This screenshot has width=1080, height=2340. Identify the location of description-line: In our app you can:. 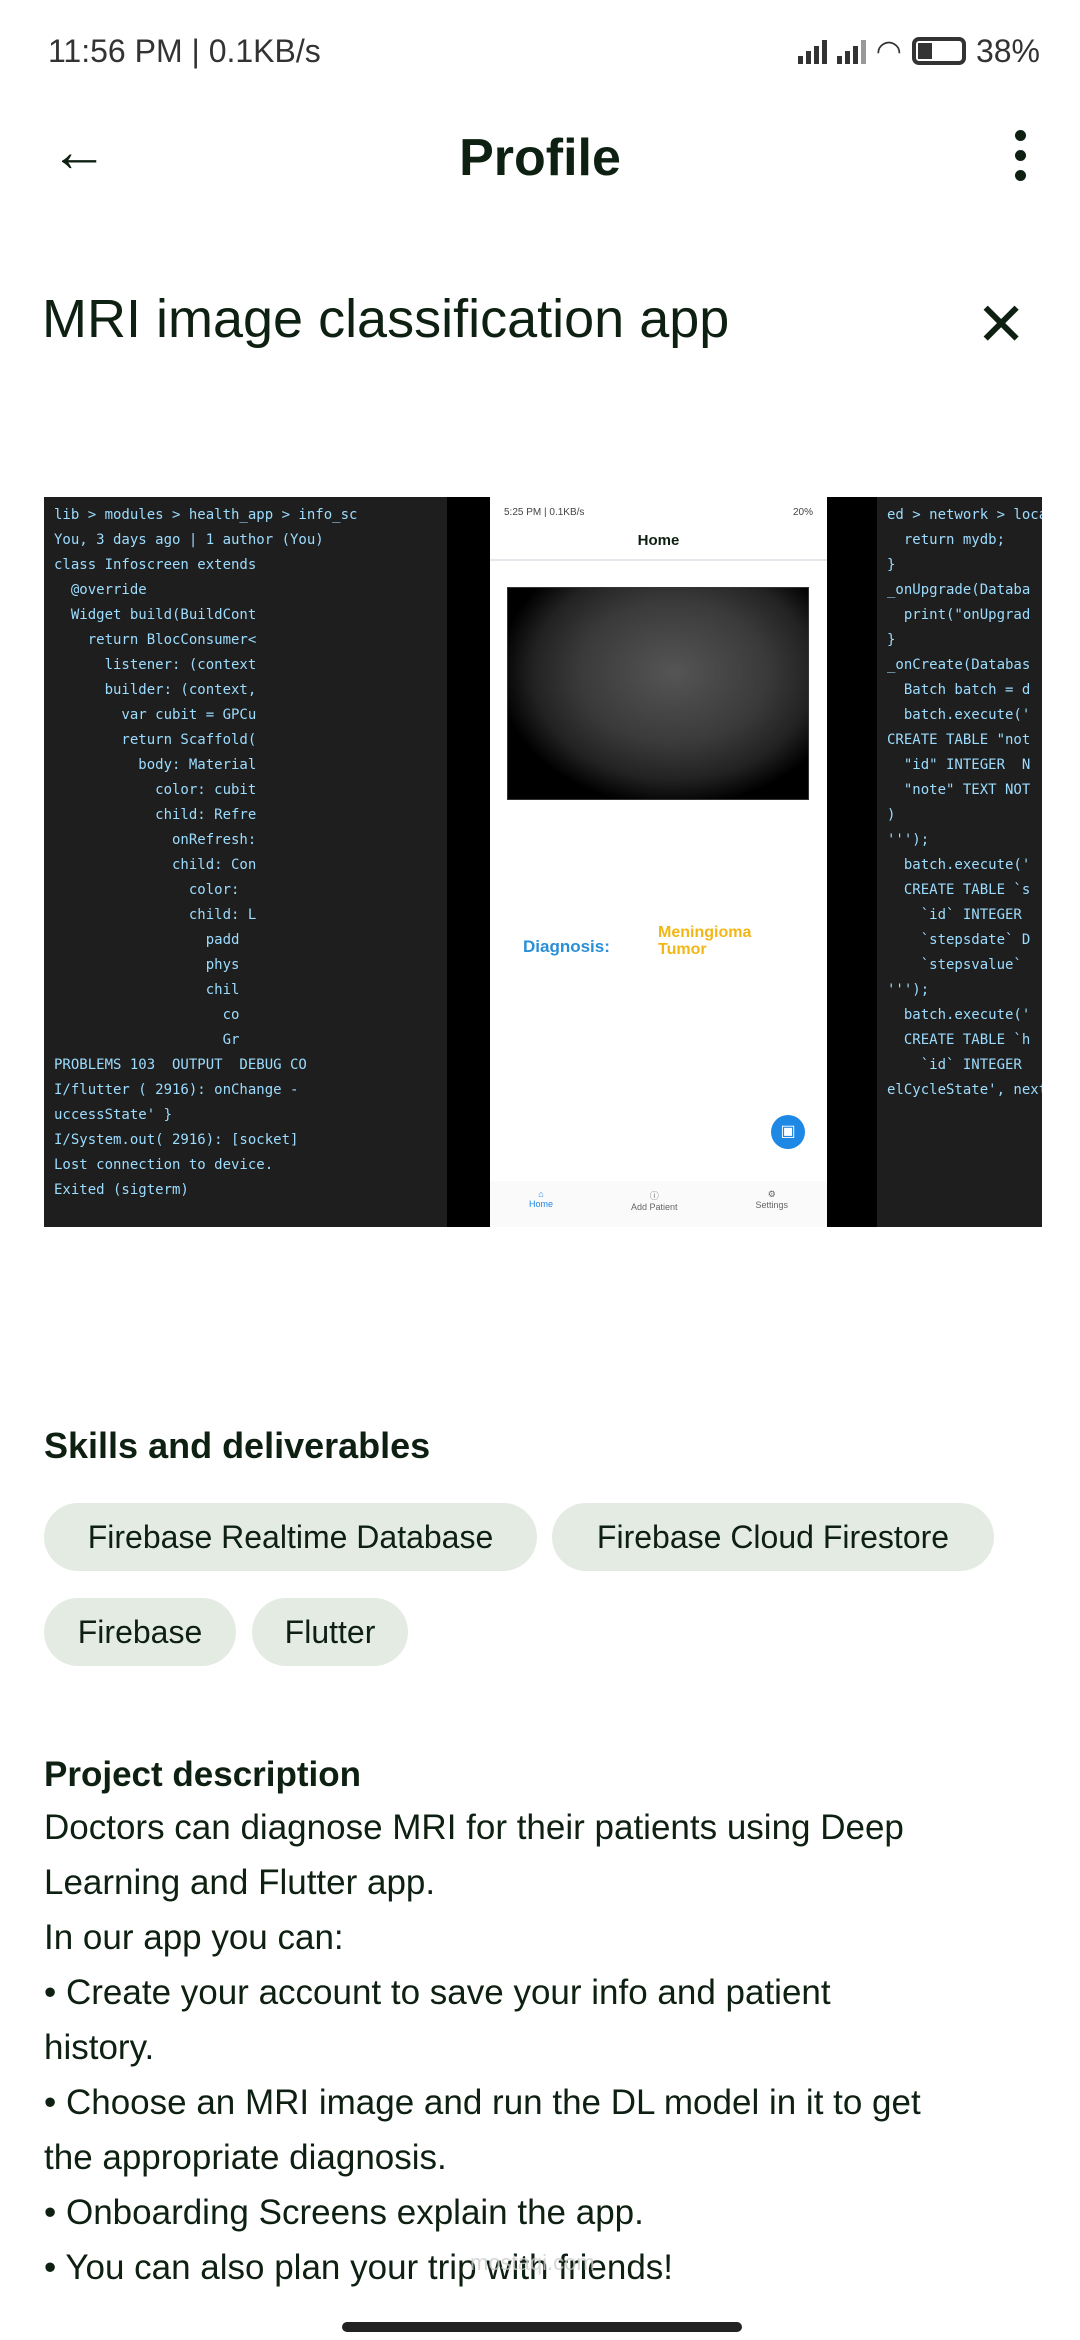
(194, 1937).